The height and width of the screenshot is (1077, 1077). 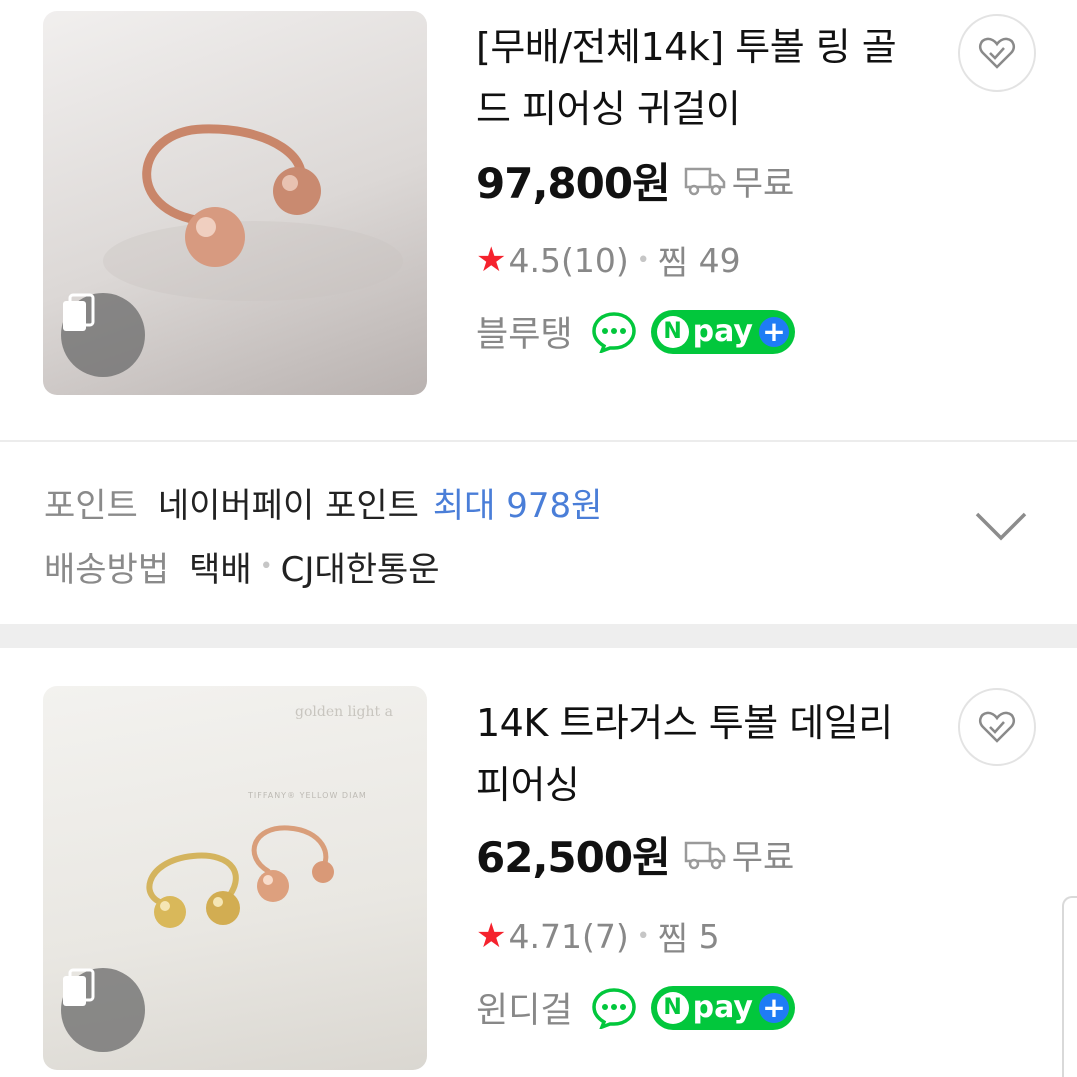 What do you see at coordinates (344, 712) in the screenshot?
I see `image-watermark: golden light a` at bounding box center [344, 712].